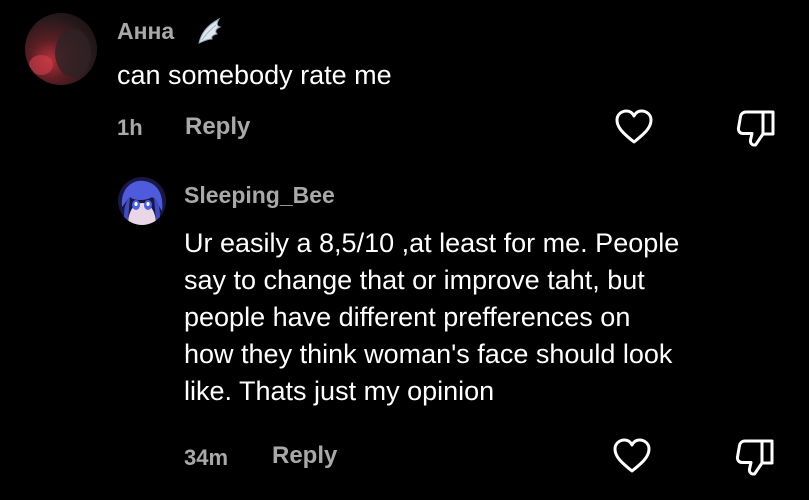  What do you see at coordinates (407, 317) in the screenshot?
I see `comment-text-line: people have different prefferences on` at bounding box center [407, 317].